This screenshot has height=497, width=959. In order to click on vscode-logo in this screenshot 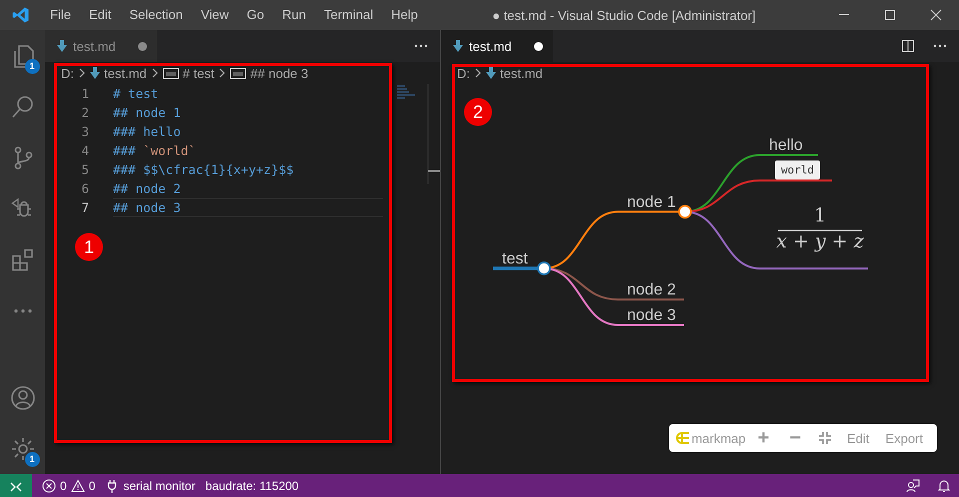, I will do `click(21, 15)`.